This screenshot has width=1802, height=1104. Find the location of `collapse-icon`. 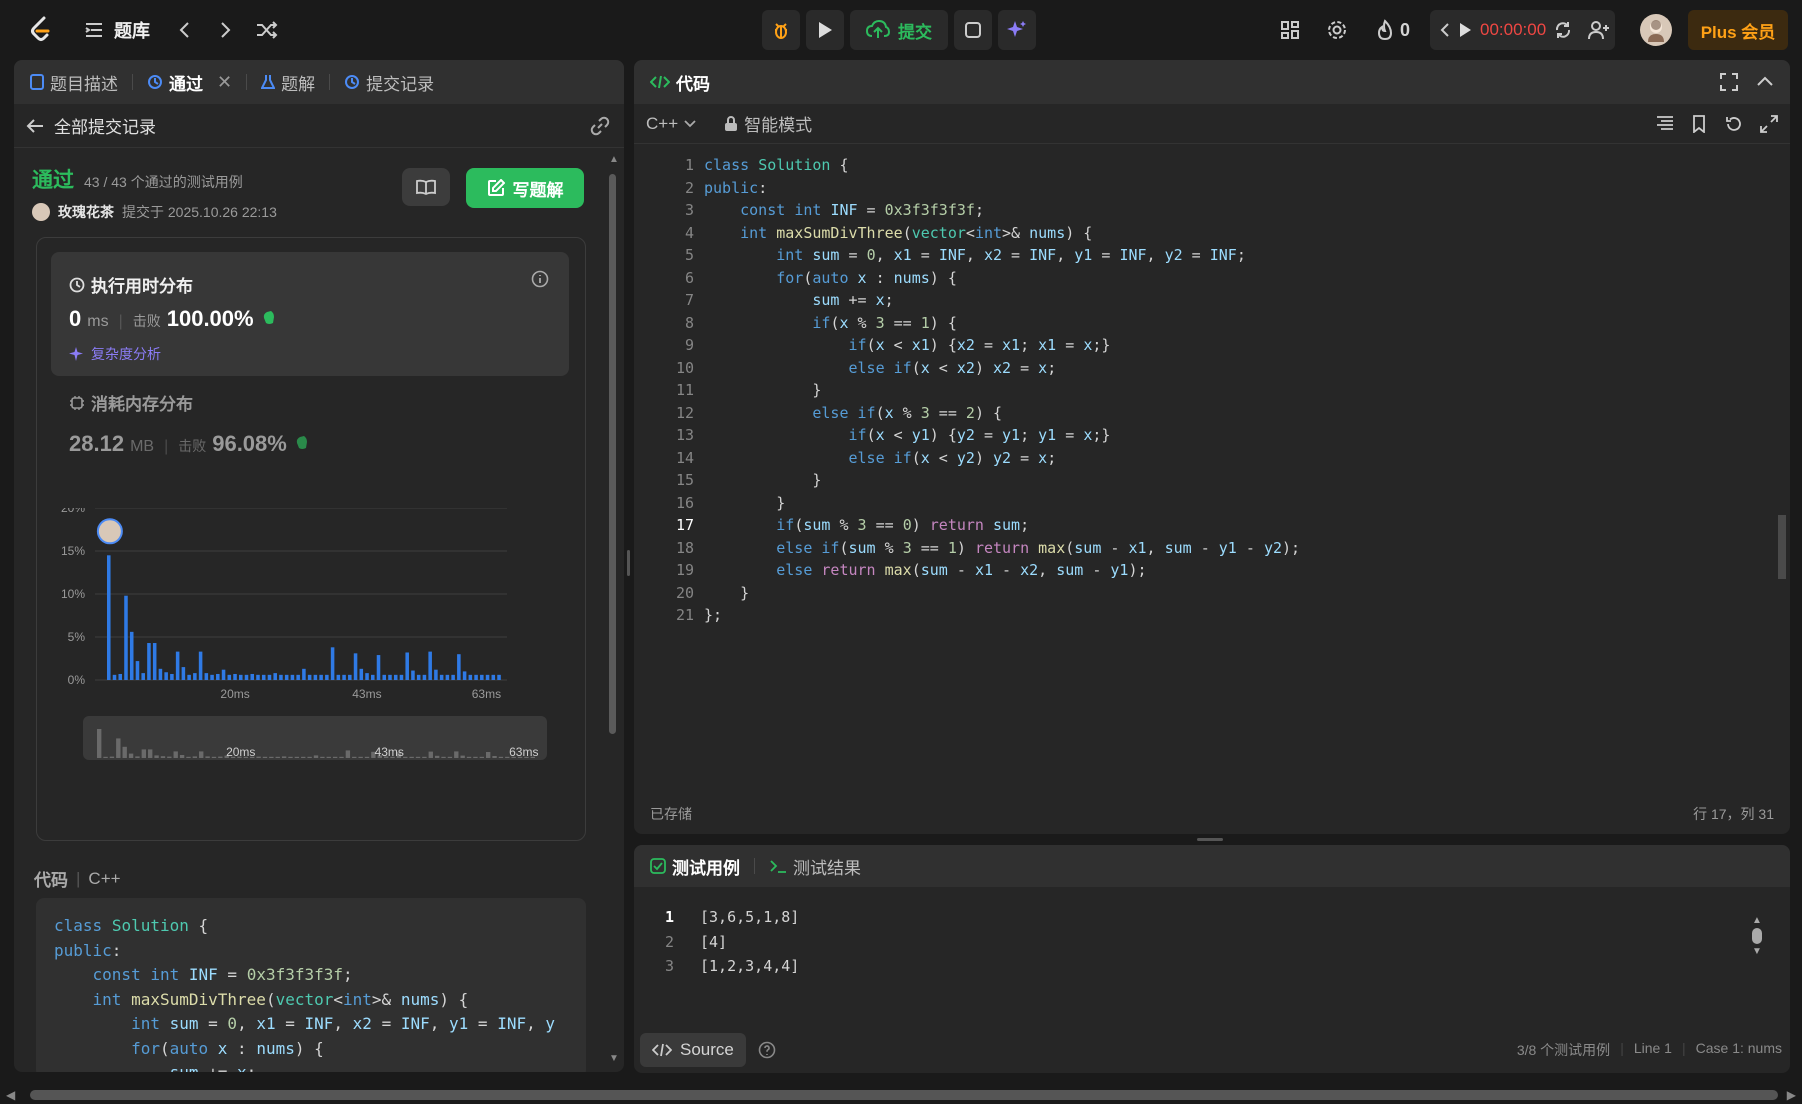

collapse-icon is located at coordinates (1765, 82).